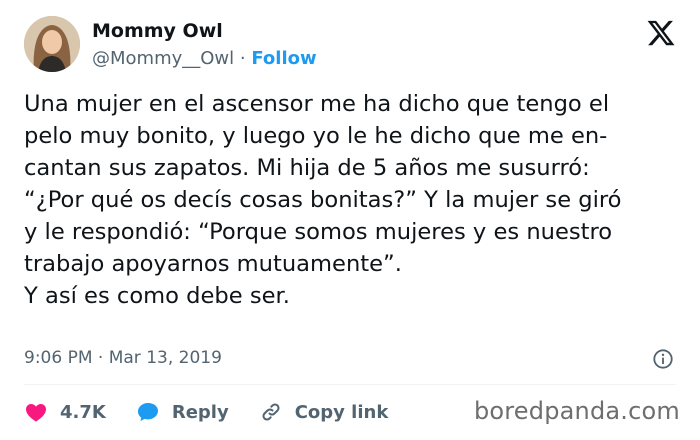  I want to click on watermark: boredpanda.com, so click(576, 411).